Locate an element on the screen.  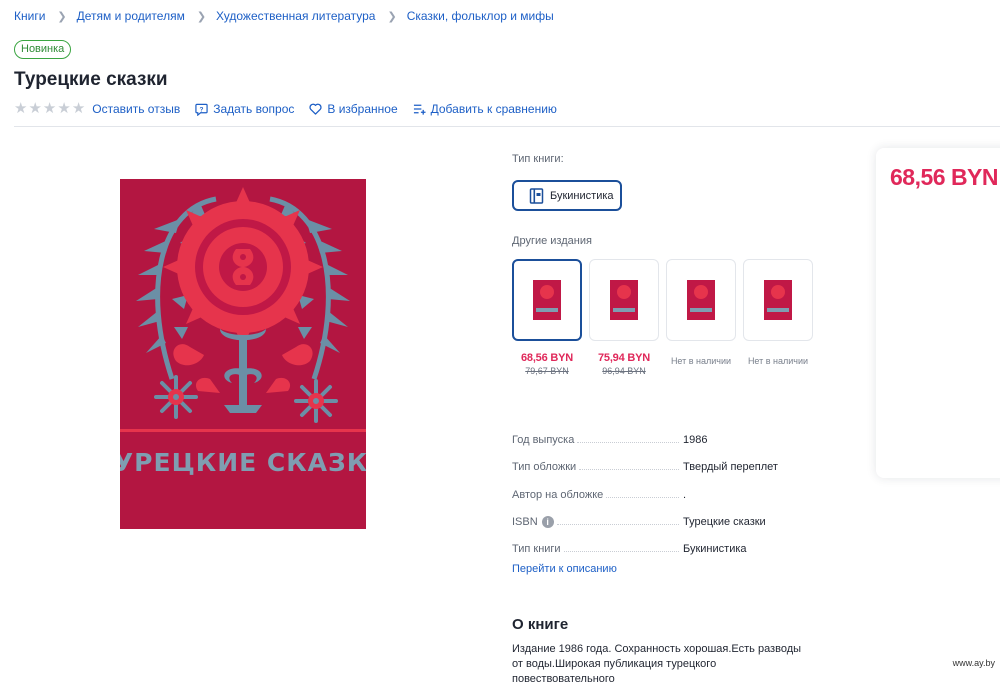
book-type-option-label: Букинистика is located at coordinates (582, 195).